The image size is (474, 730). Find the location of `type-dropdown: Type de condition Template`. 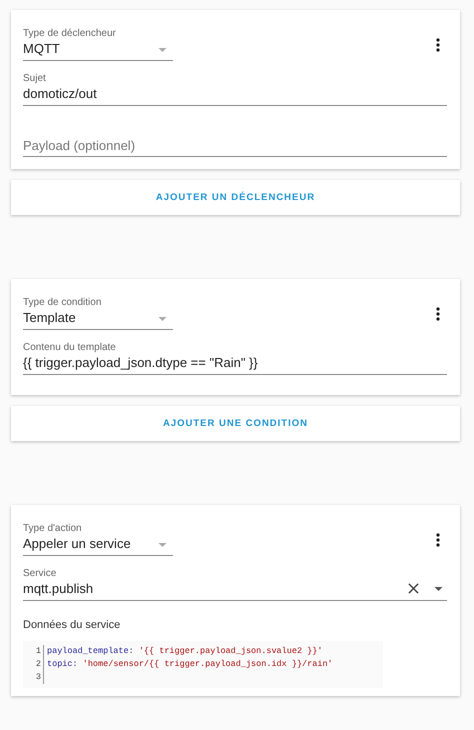

type-dropdown: Type de condition Template is located at coordinates (98, 313).